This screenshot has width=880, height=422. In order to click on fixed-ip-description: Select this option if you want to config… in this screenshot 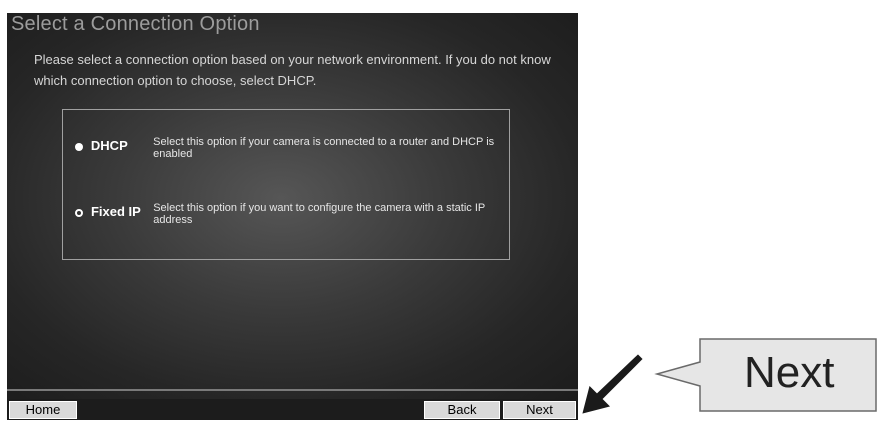, I will do `click(319, 214)`.